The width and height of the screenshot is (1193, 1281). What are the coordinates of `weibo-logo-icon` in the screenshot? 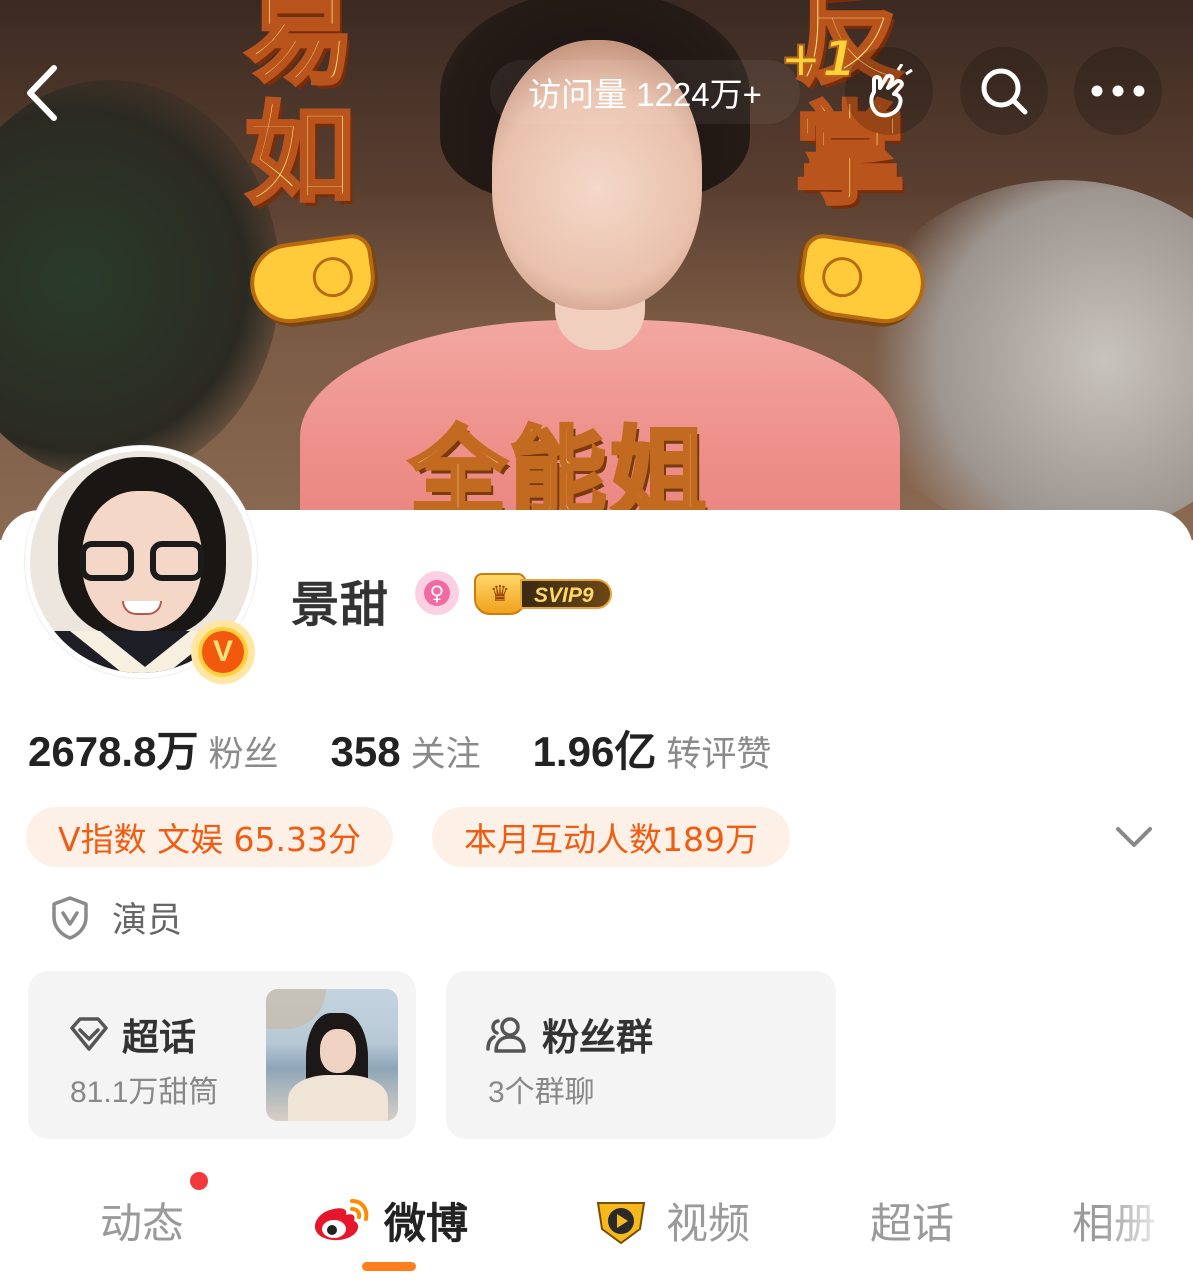 It's located at (341, 1219).